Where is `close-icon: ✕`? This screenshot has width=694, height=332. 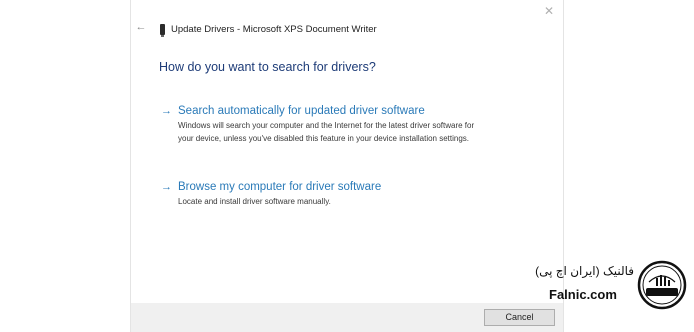 close-icon: ✕ is located at coordinates (549, 11).